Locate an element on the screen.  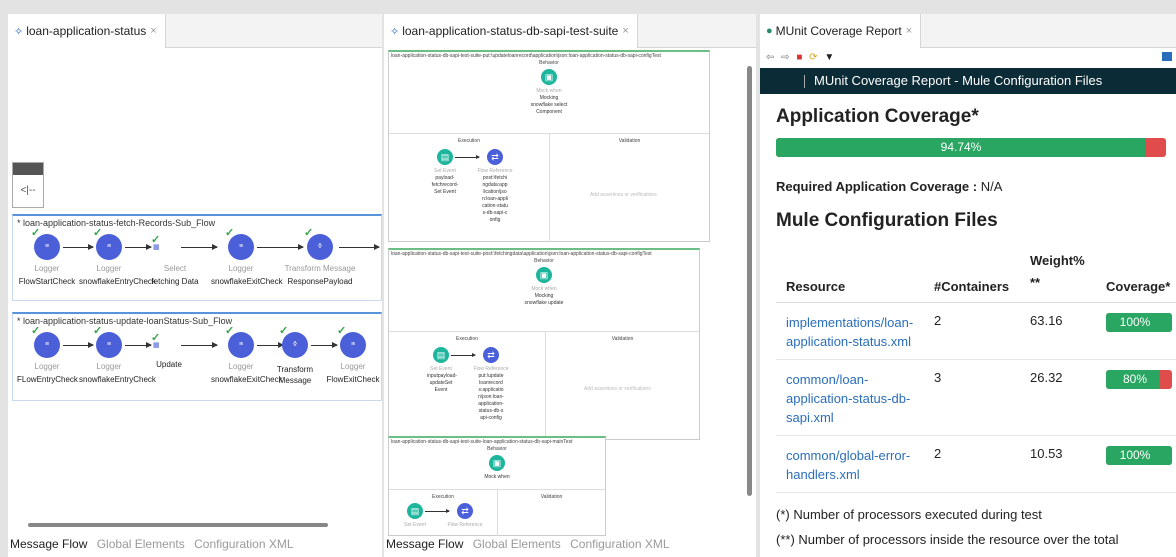
processor-name: Mock when is located at coordinates (497, 477).